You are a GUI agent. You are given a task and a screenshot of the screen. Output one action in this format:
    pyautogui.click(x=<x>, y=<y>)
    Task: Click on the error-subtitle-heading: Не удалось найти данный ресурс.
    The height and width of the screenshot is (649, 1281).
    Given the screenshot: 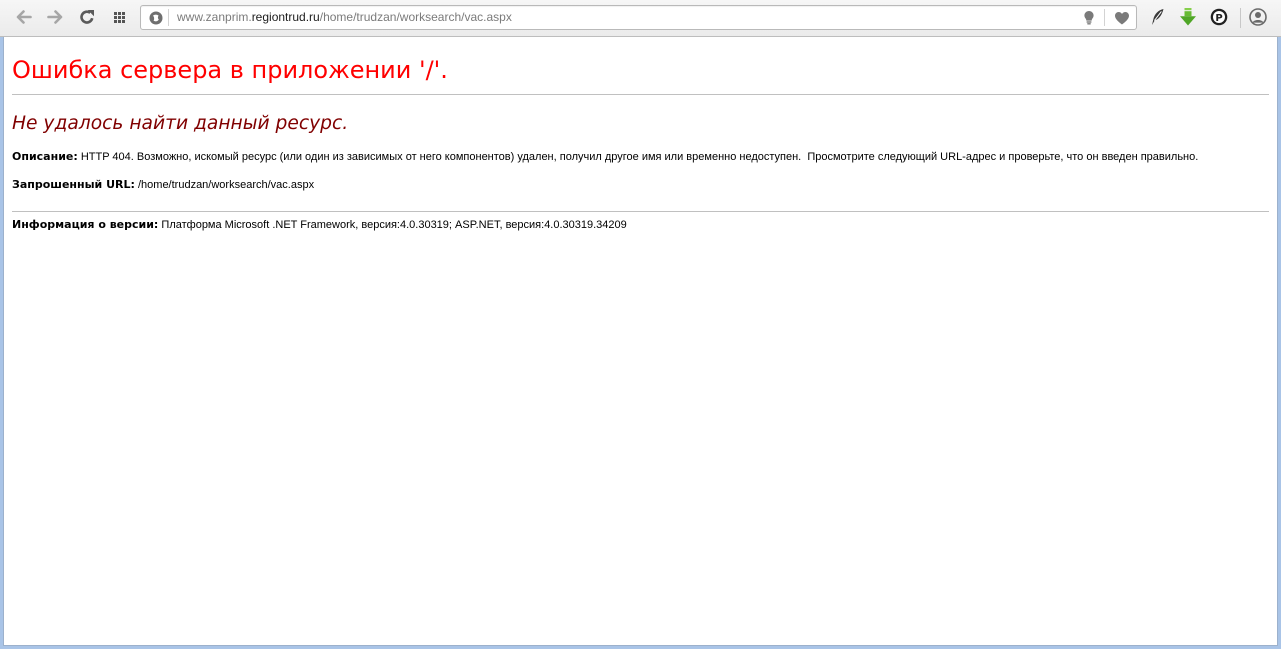 What is the action you would take?
    pyautogui.click(x=180, y=124)
    